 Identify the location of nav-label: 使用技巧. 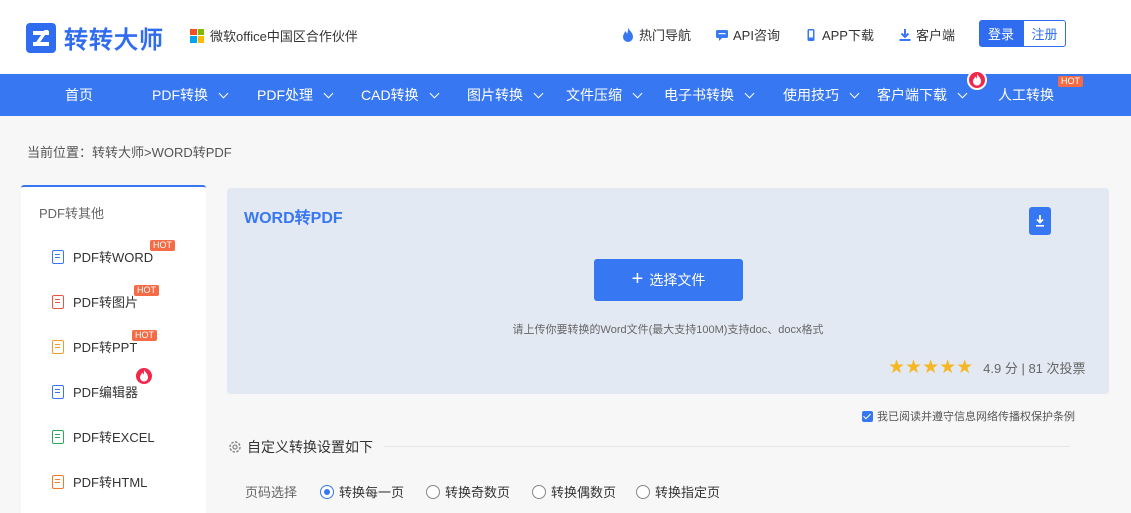
(811, 95).